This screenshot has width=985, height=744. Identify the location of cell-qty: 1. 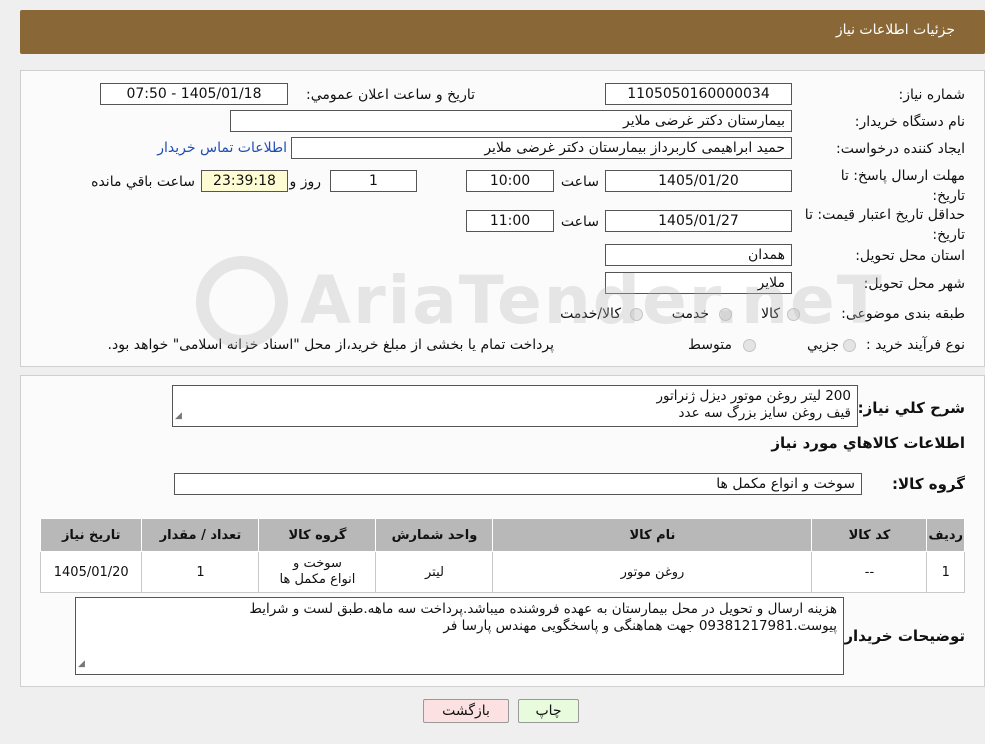
(200, 572).